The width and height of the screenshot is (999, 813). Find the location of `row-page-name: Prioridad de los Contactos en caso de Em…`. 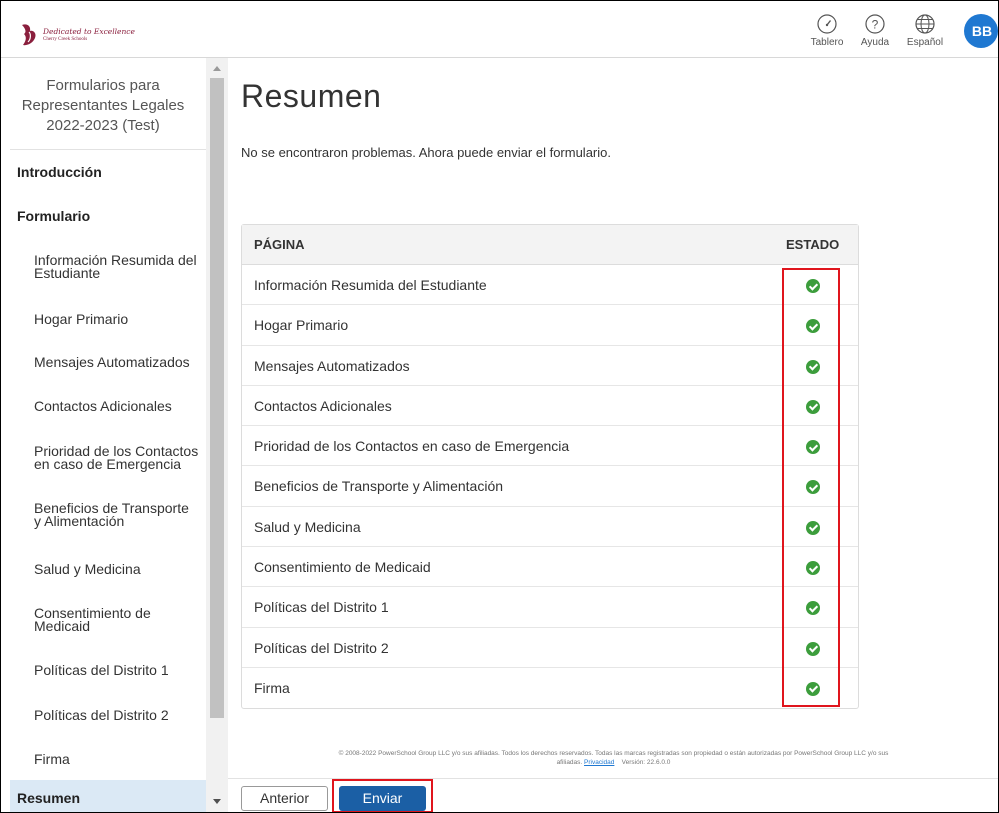

row-page-name: Prioridad de los Contactos en caso de Em… is located at coordinates (412, 446).